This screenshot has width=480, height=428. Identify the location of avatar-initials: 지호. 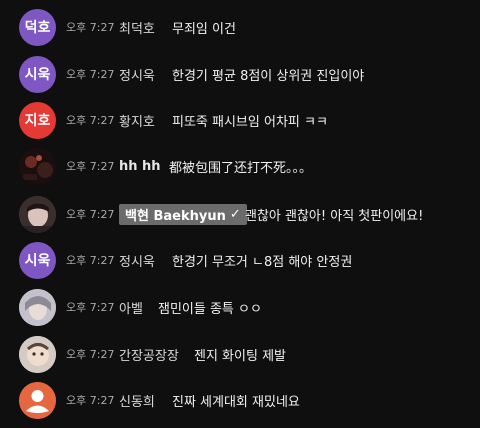
(37, 121).